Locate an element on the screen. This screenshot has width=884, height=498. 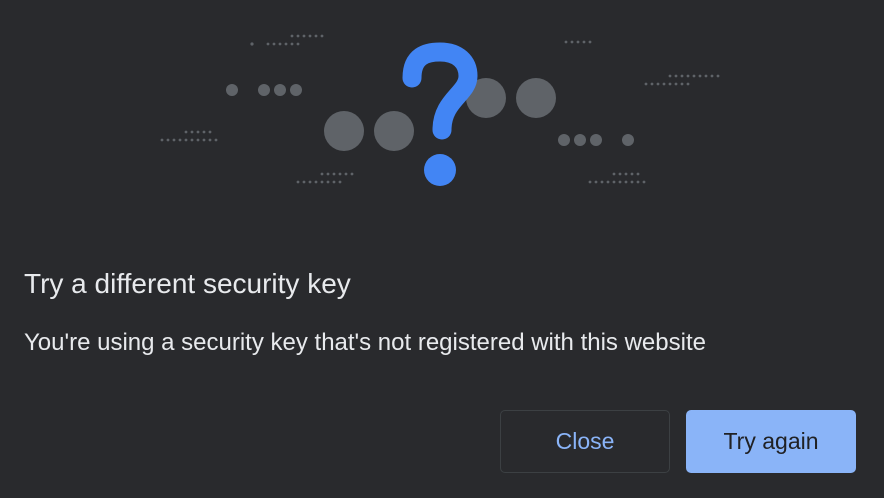
dialog-title: Try a different security key is located at coordinates (187, 283).